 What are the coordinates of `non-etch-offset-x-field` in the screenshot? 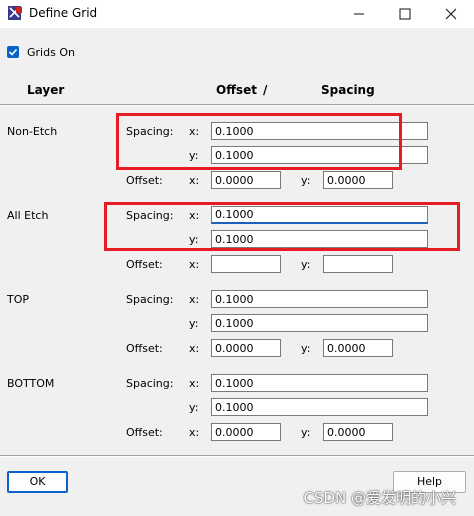 It's located at (246, 180).